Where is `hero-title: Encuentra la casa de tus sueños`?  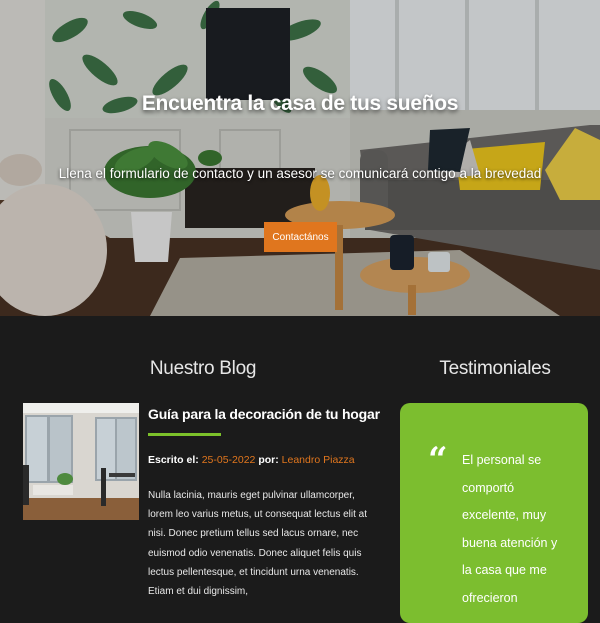
hero-title: Encuentra la casa de tus sueños is located at coordinates (300, 103).